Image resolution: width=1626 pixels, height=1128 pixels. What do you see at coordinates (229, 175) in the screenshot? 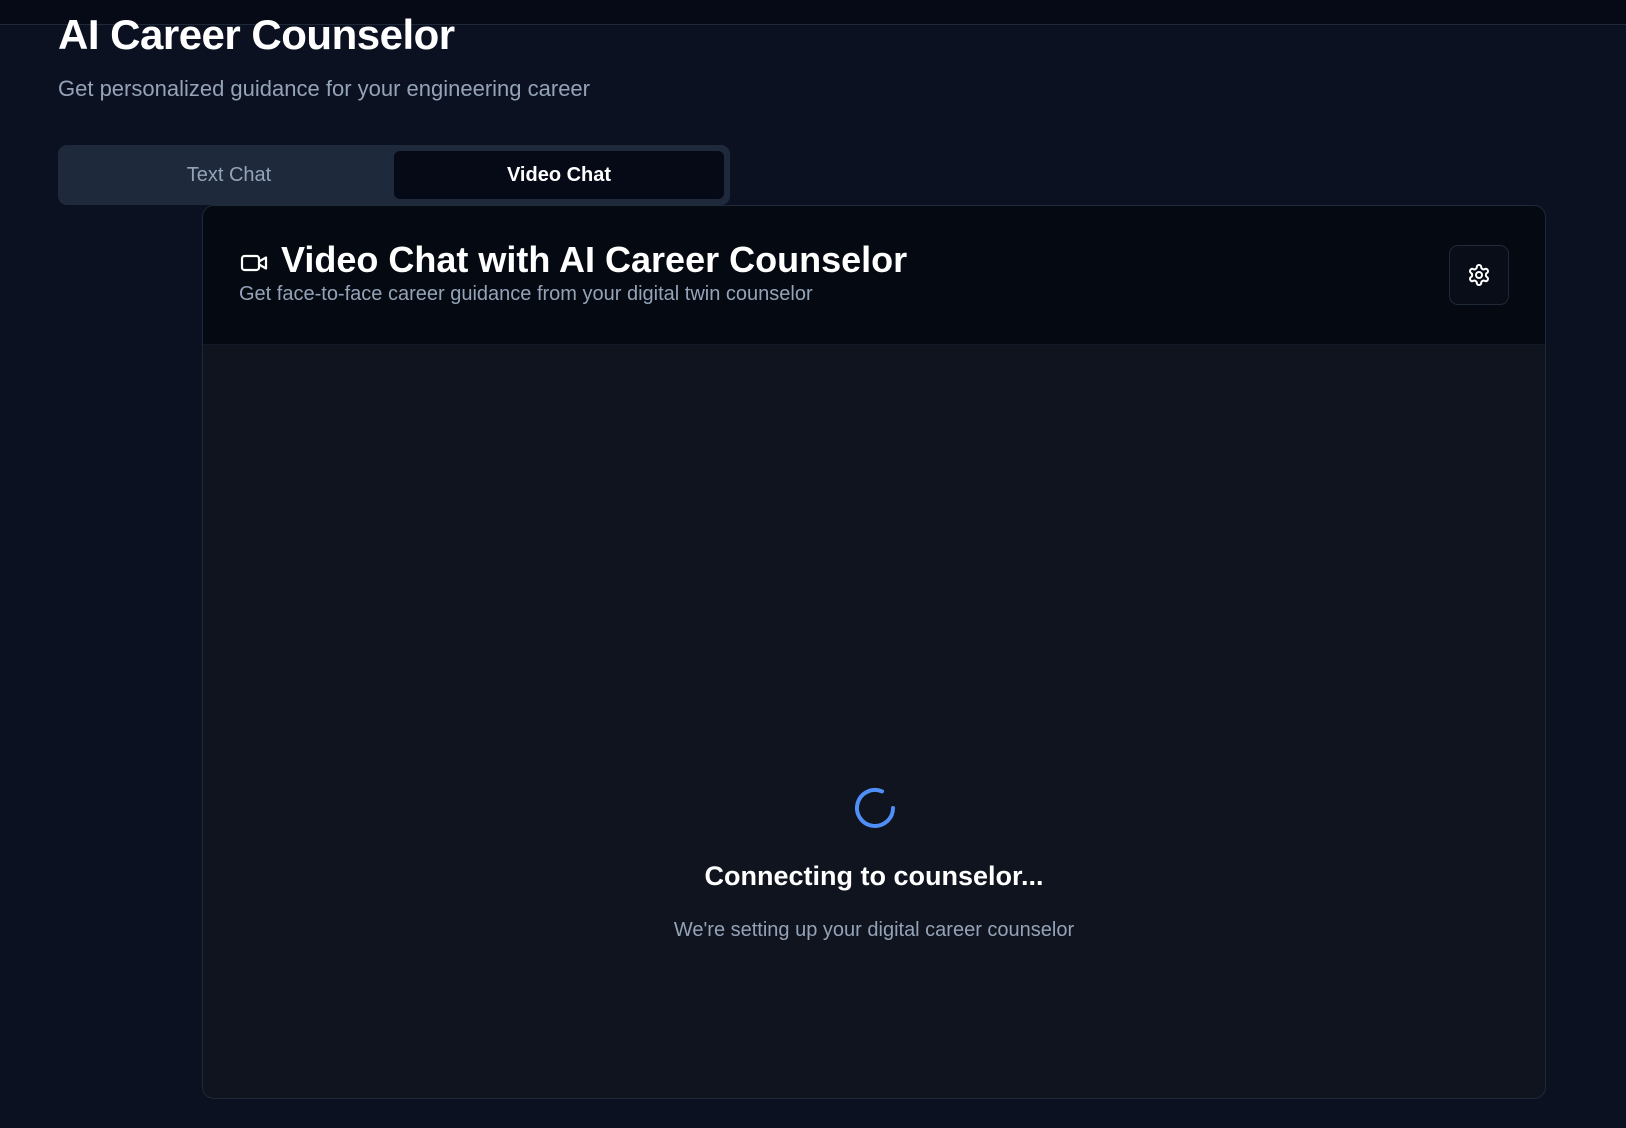
I see `tab-text-chat: Text Chat` at bounding box center [229, 175].